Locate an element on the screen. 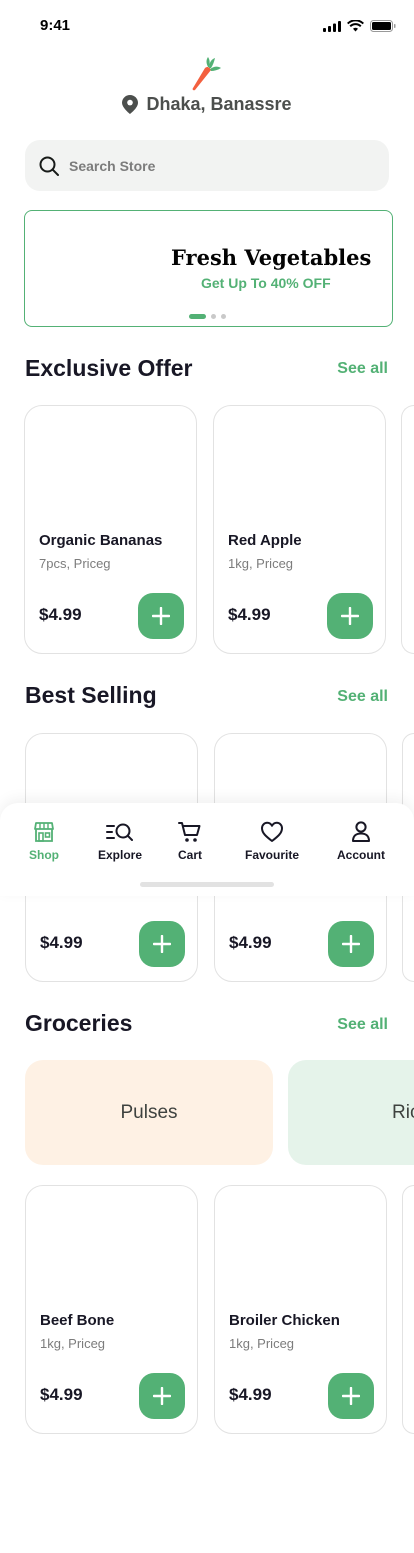  see-all-groceries: See all is located at coordinates (362, 1025).